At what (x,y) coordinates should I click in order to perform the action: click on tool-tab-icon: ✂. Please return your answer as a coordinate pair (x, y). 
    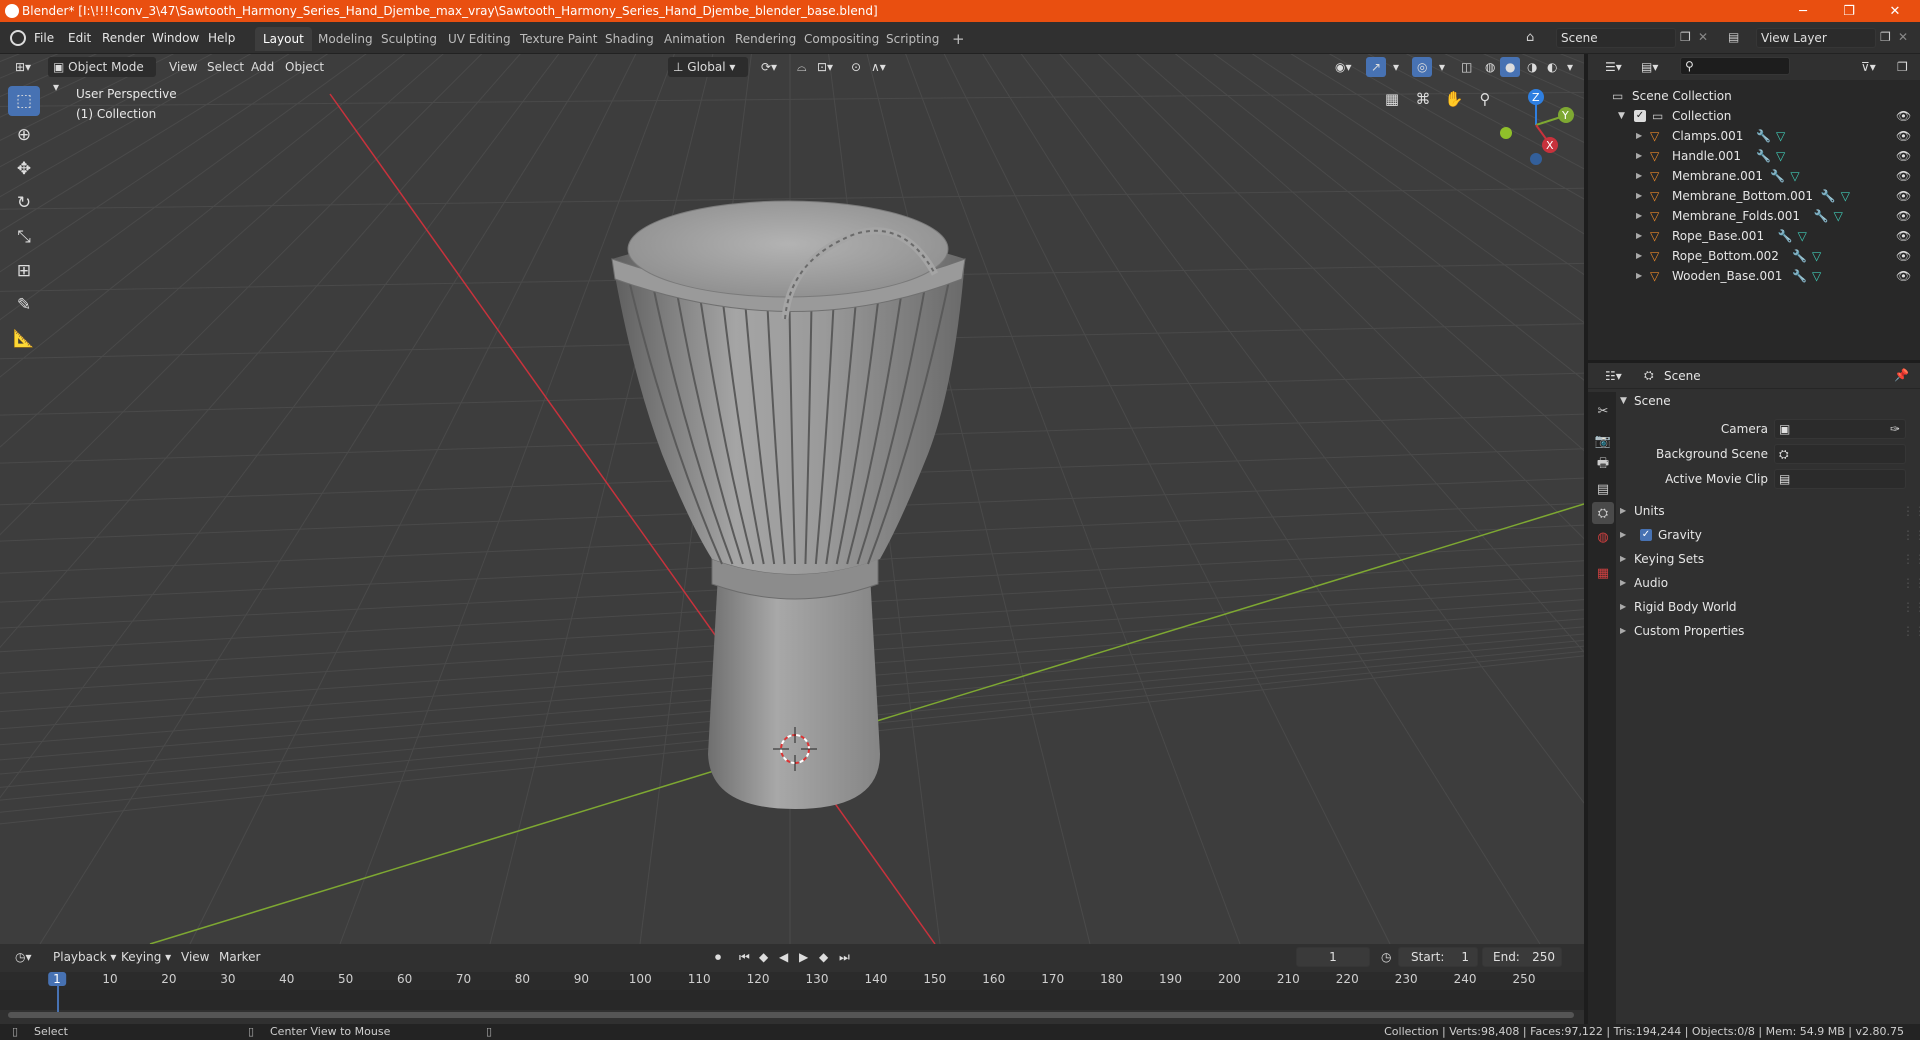
    Looking at the image, I should click on (1603, 411).